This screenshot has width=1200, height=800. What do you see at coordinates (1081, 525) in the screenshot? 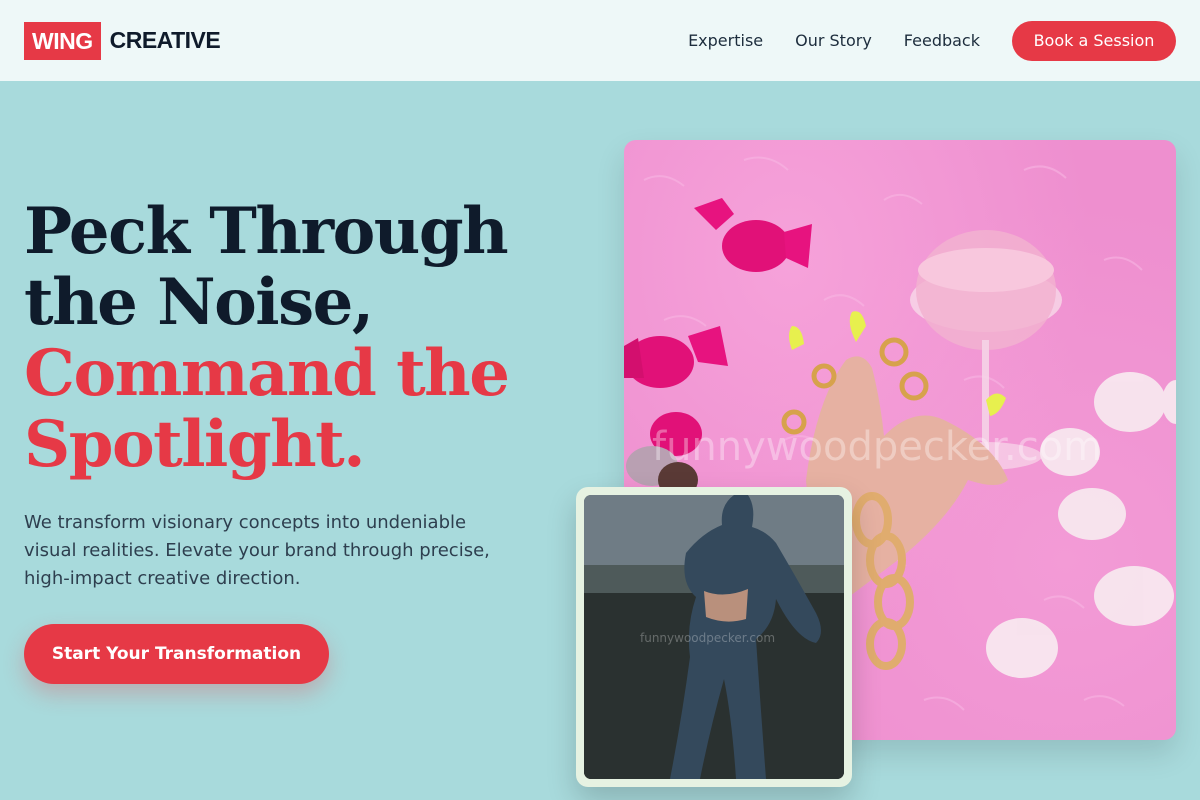
I see `petals` at bounding box center [1081, 525].